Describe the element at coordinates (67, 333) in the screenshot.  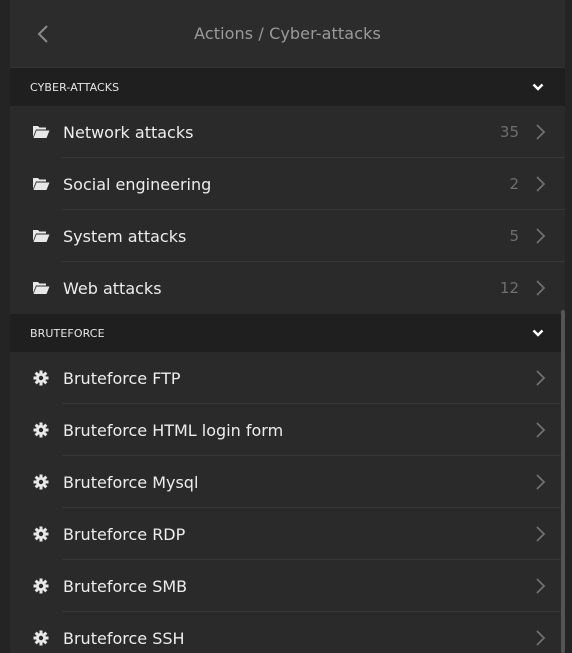
I see `section-label: BRUTEFORCE` at that location.